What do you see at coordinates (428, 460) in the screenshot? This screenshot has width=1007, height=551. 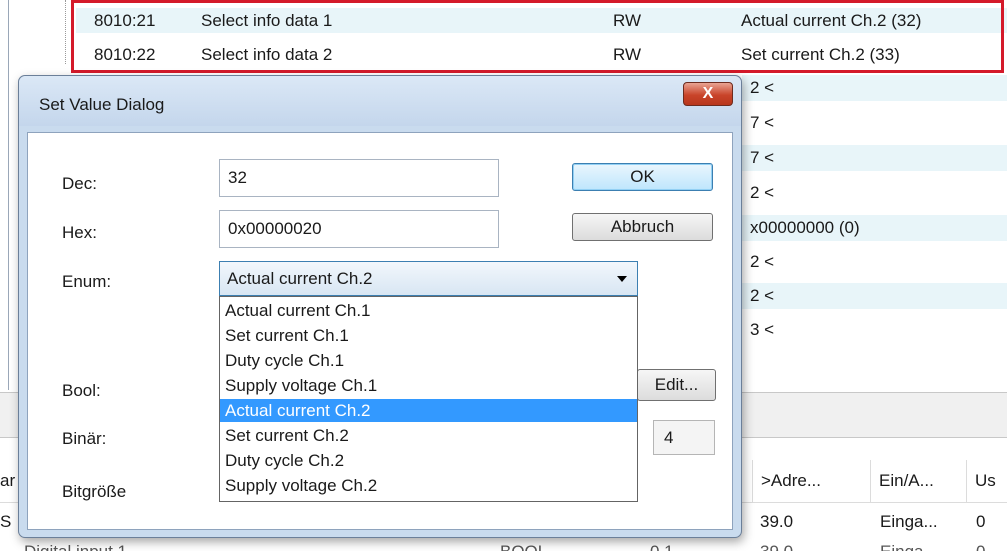 I see `enum-option: Duty cycle Ch.2` at bounding box center [428, 460].